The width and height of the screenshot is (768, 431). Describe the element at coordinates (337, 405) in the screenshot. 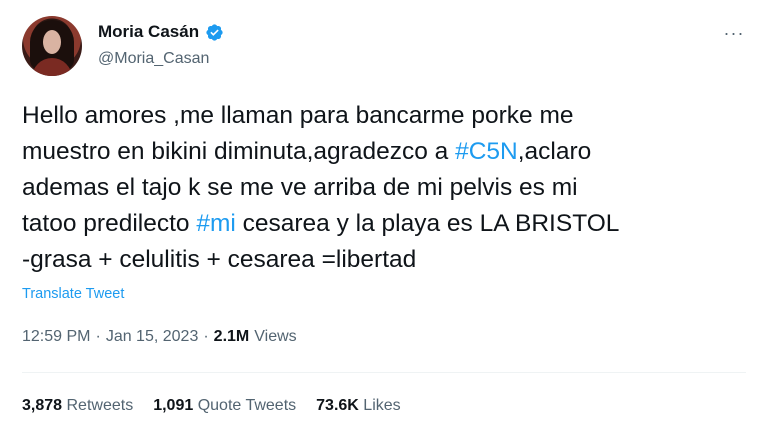

I see `likes-count: 73.6K` at that location.